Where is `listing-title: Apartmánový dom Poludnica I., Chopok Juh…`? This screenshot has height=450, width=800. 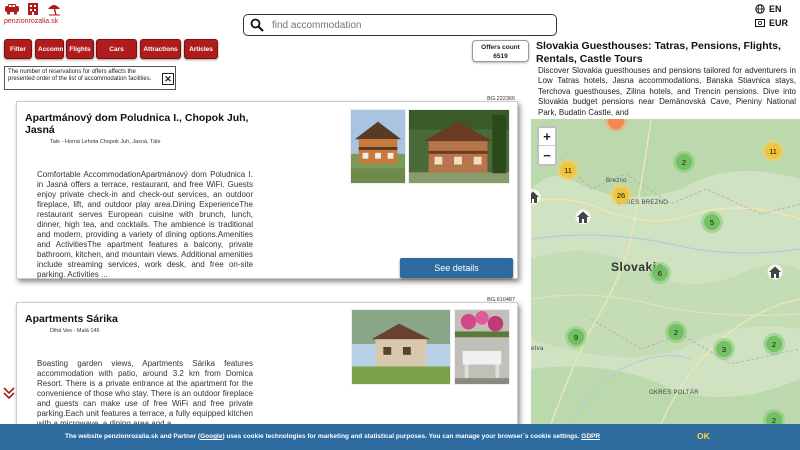
listing-title: Apartmánový dom Poludnica I., Chopok Juh… is located at coordinates (142, 124).